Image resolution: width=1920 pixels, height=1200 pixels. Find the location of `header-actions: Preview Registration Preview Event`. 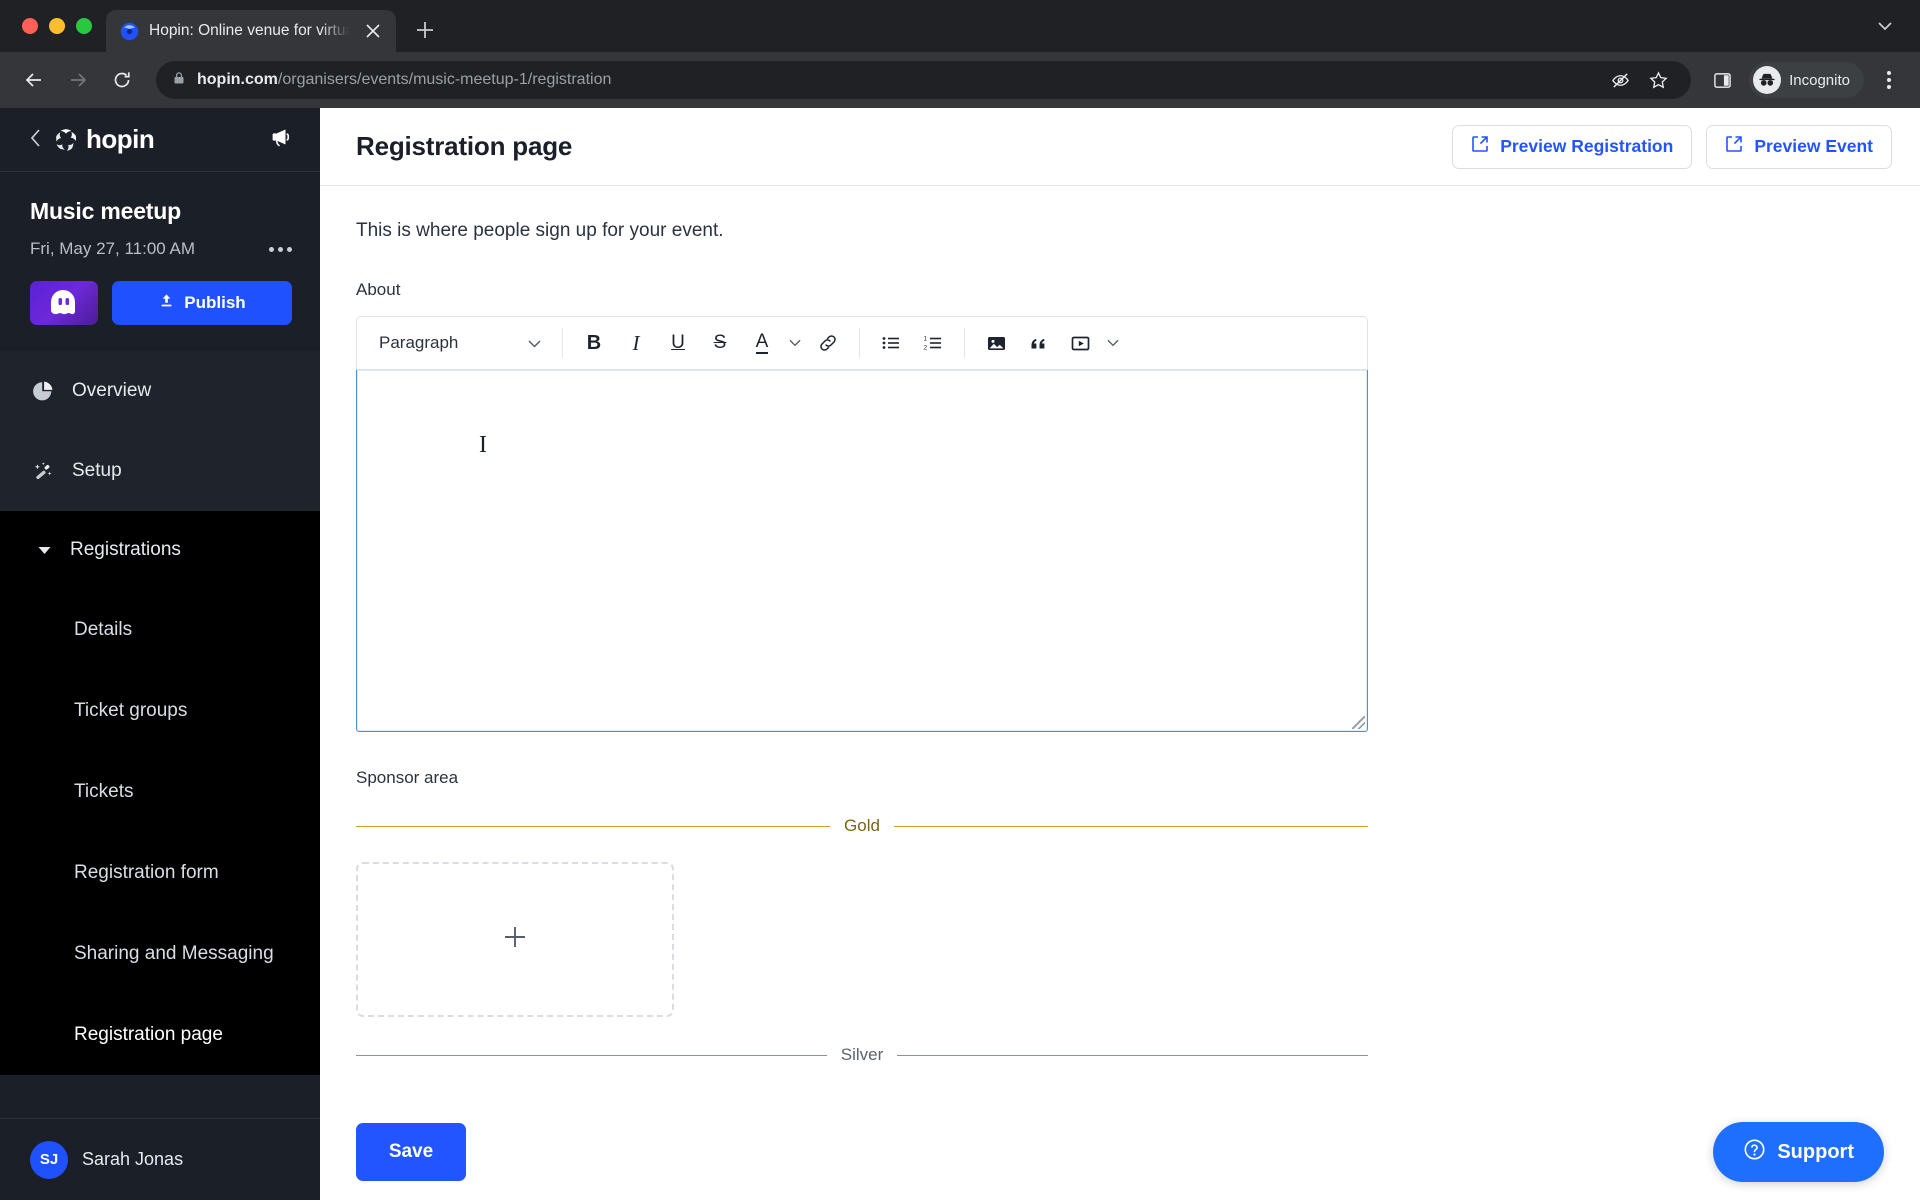

header-actions: Preview Registration Preview Event is located at coordinates (1672, 146).